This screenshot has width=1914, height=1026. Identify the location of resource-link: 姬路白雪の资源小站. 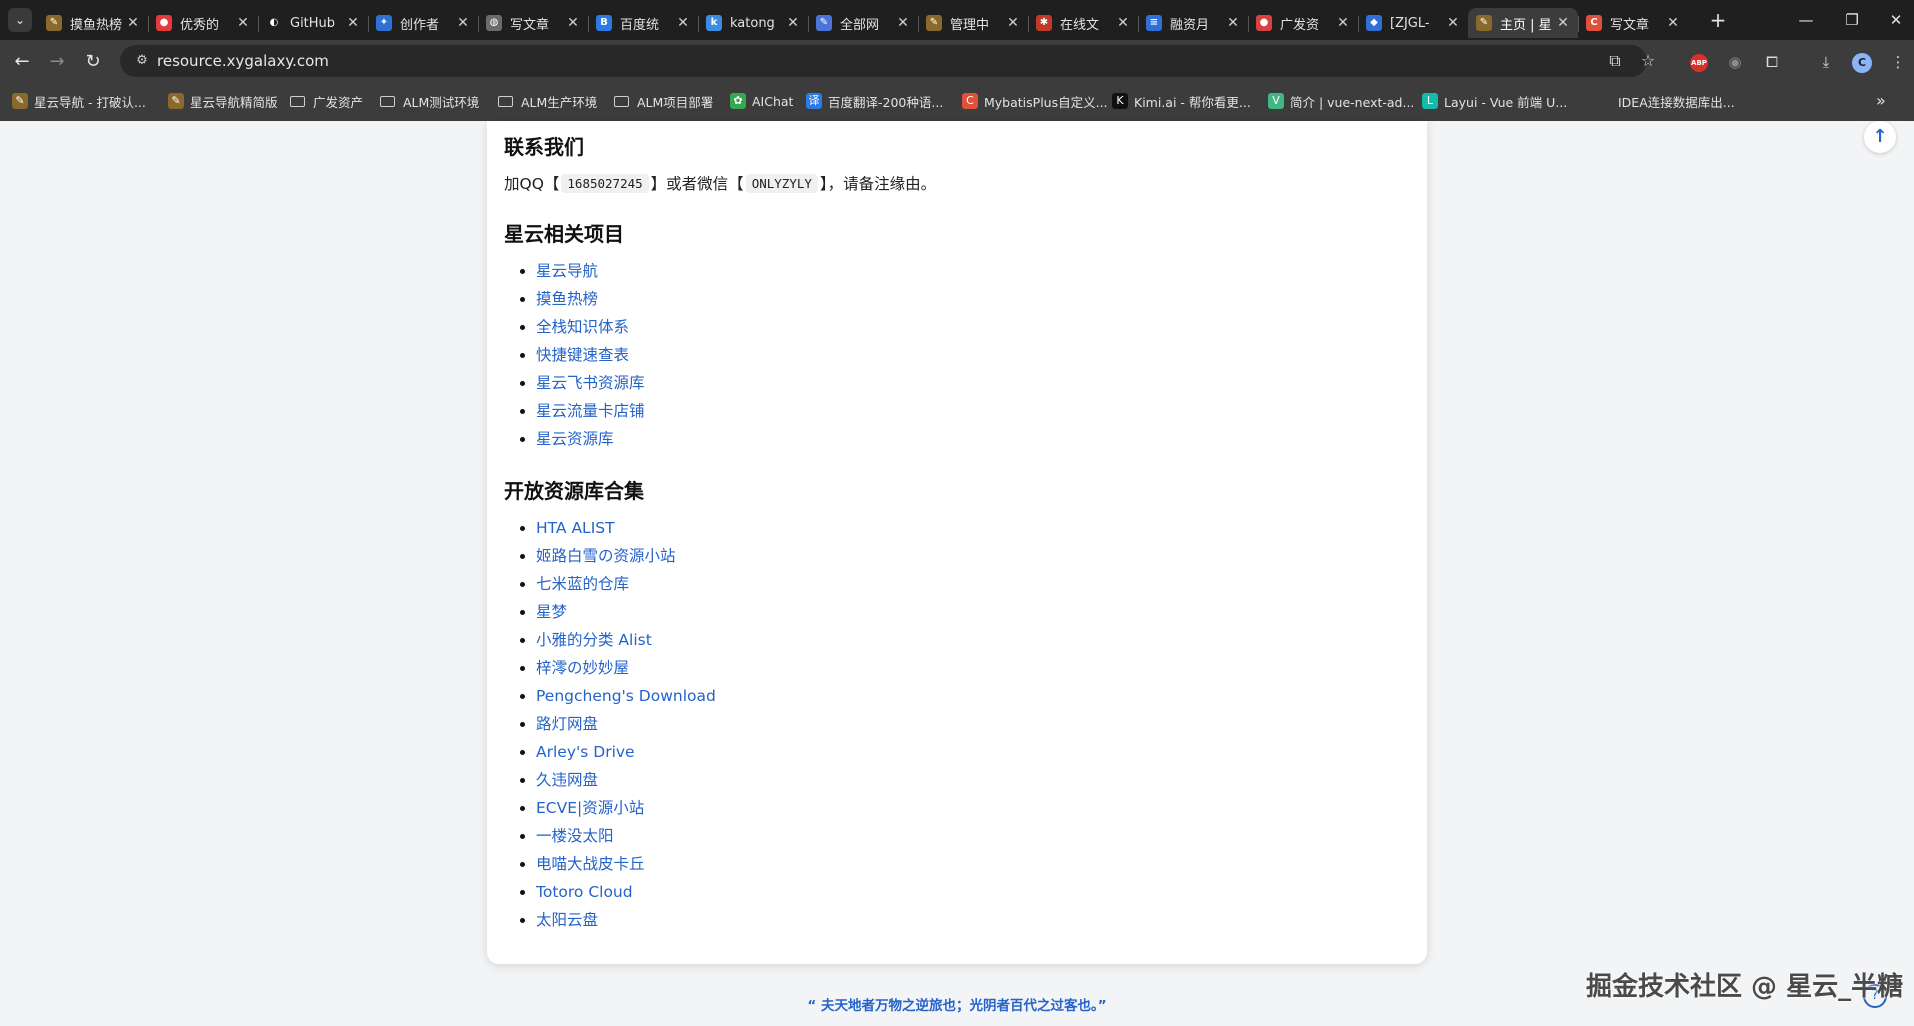
(606, 556).